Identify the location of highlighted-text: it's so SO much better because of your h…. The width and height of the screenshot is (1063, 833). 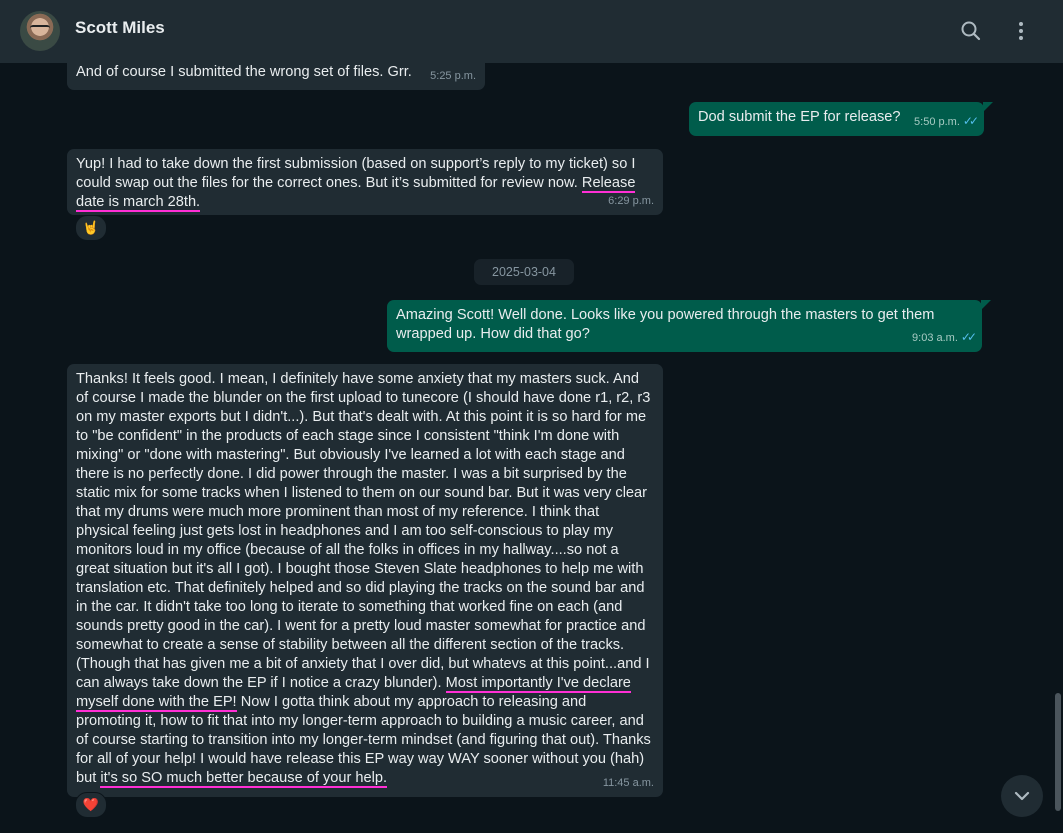
(244, 779).